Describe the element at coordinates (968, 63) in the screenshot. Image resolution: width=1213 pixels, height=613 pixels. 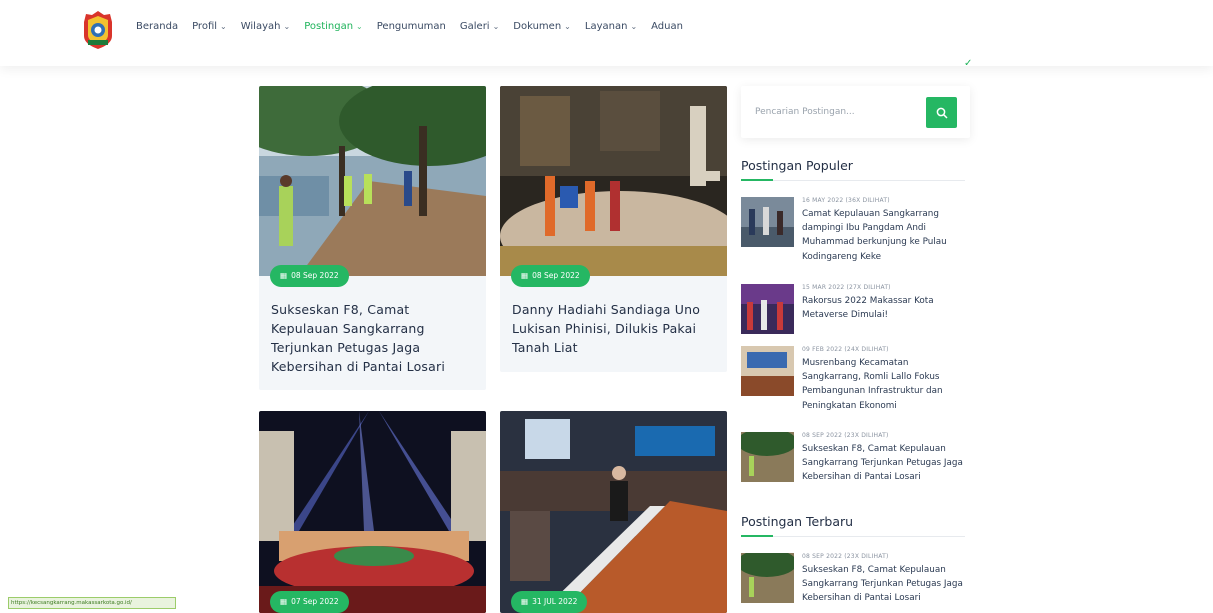
I see `check-icon: ✓` at that location.